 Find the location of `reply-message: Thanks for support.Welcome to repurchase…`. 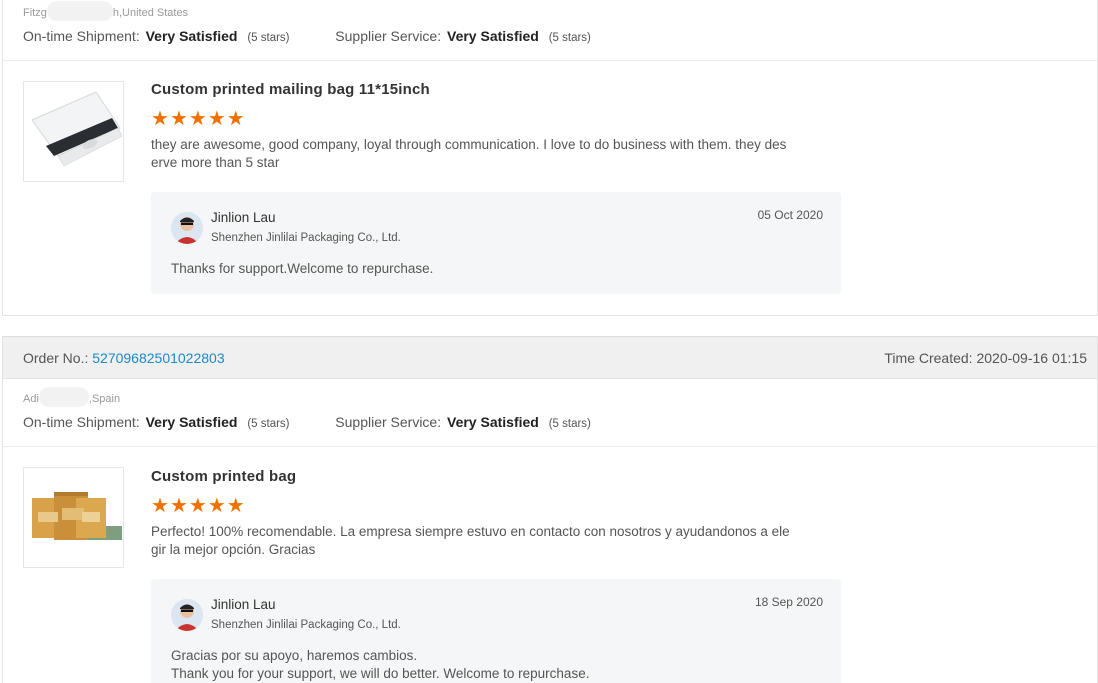

reply-message: Thanks for support.Welcome to repurchase… is located at coordinates (302, 268).